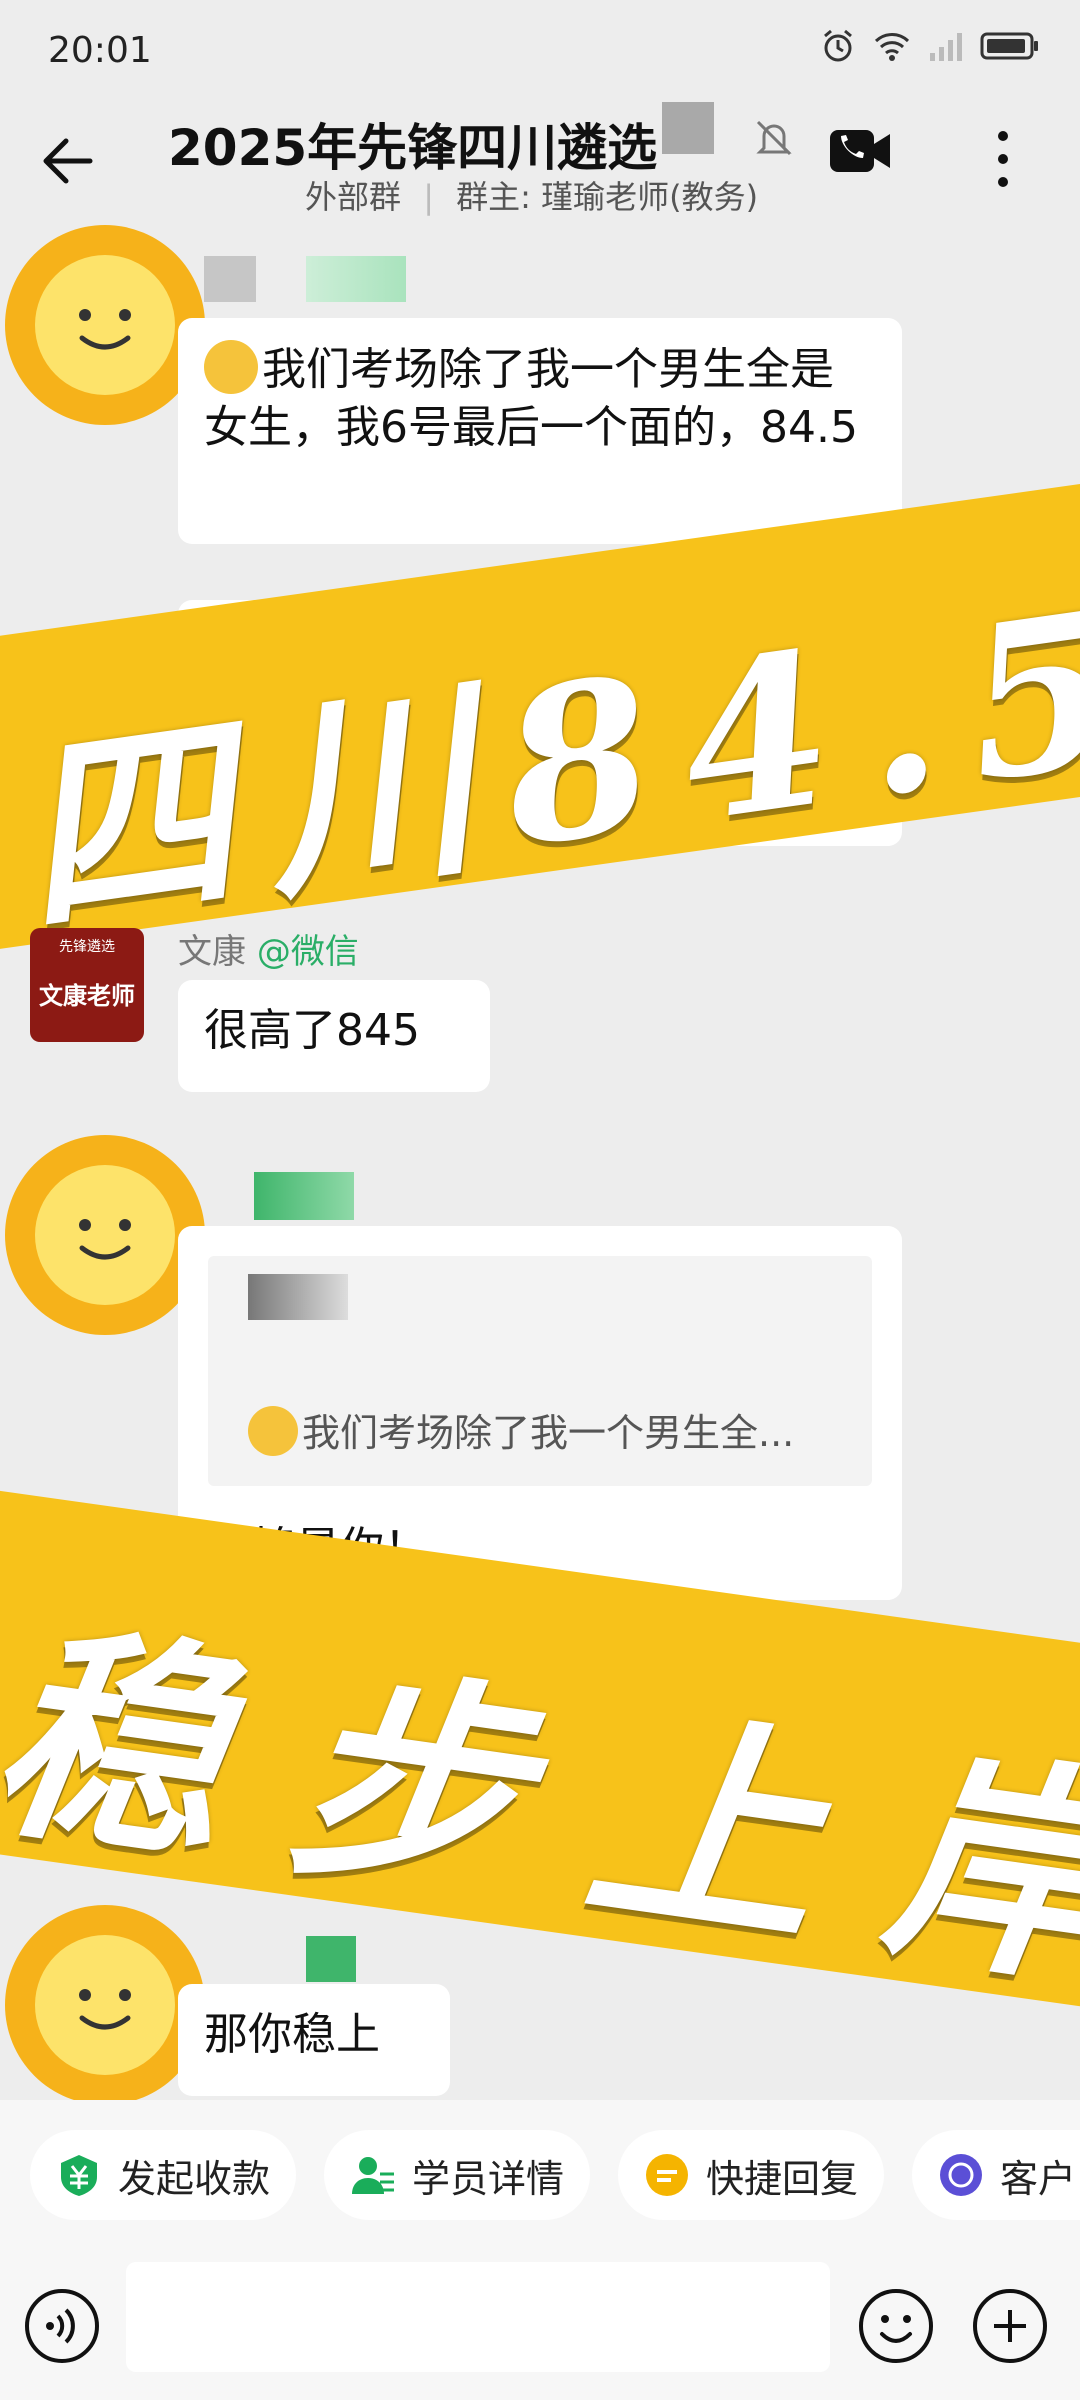  What do you see at coordinates (782, 2178) in the screenshot?
I see `chip-label: 快捷回复` at bounding box center [782, 2178].